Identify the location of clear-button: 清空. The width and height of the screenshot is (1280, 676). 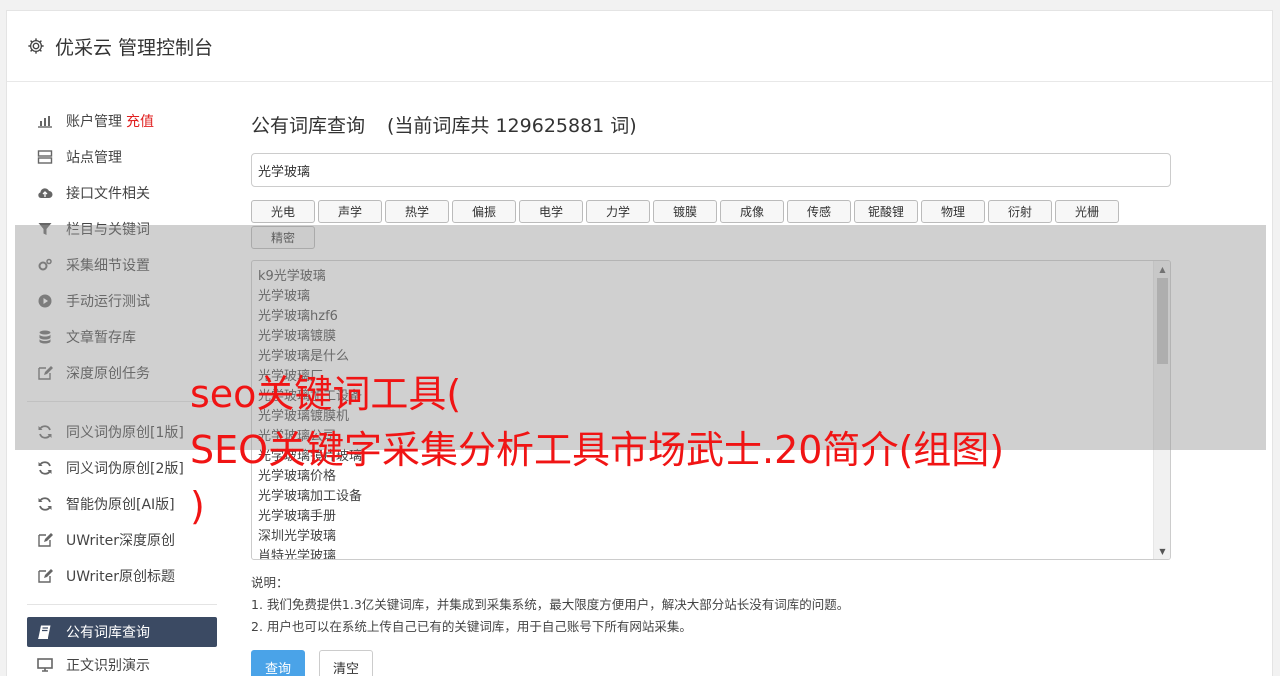
(346, 663).